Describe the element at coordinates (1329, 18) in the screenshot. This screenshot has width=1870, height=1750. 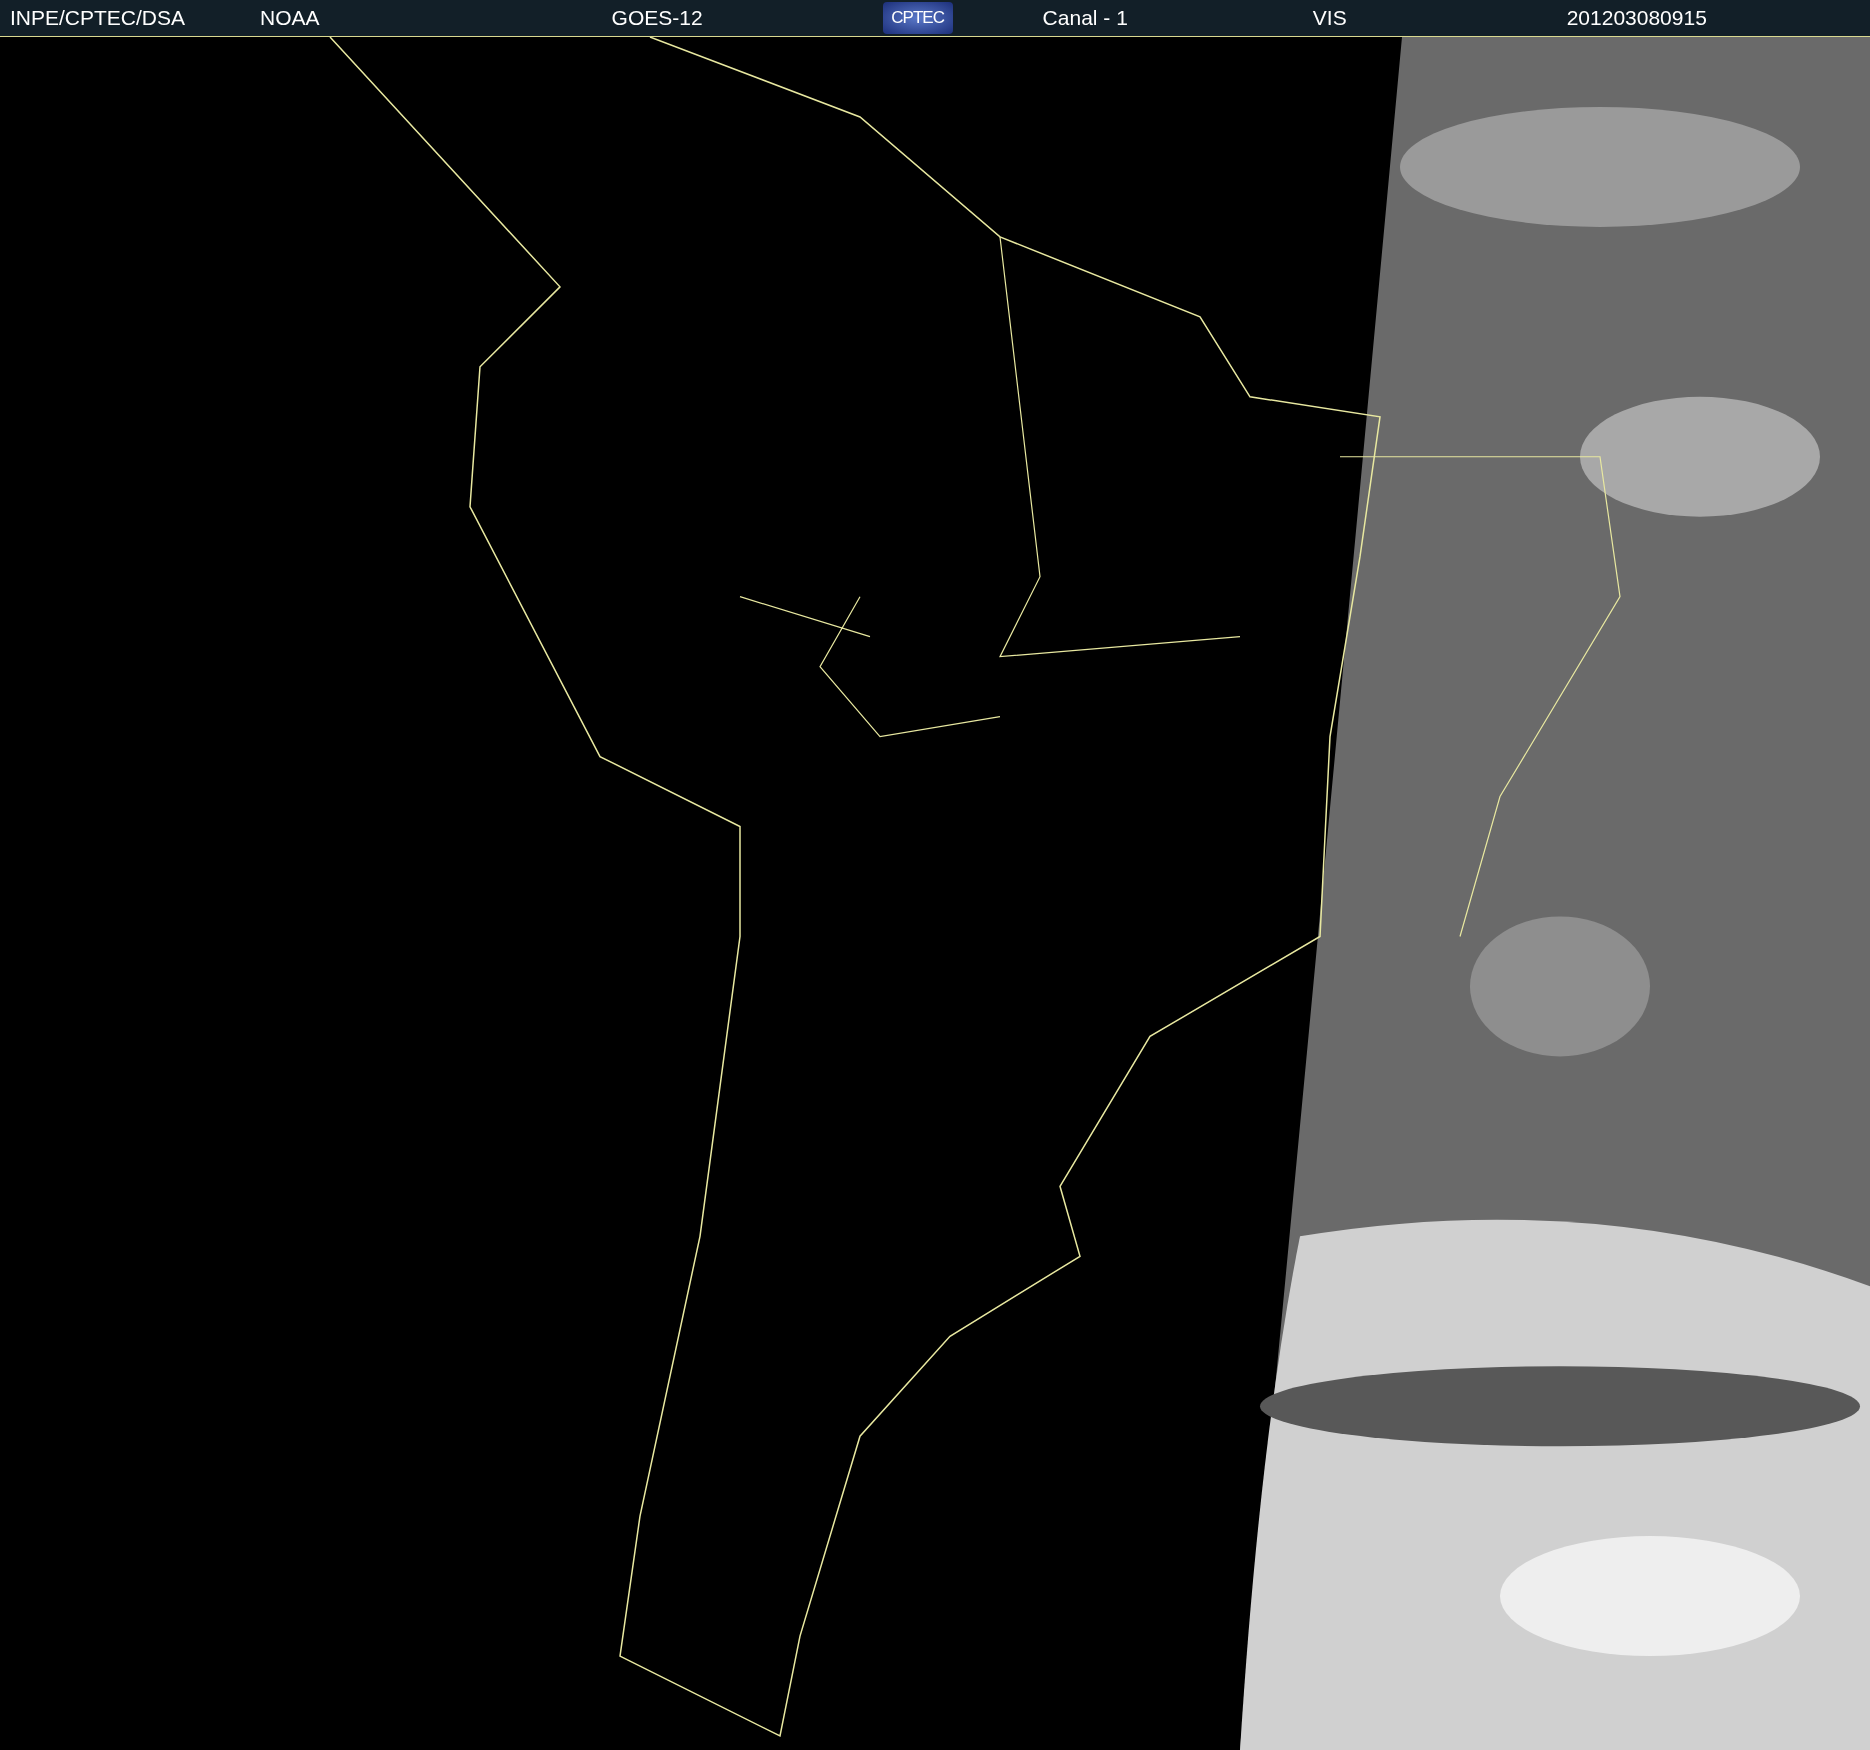
I see `header-label: VIS` at that location.